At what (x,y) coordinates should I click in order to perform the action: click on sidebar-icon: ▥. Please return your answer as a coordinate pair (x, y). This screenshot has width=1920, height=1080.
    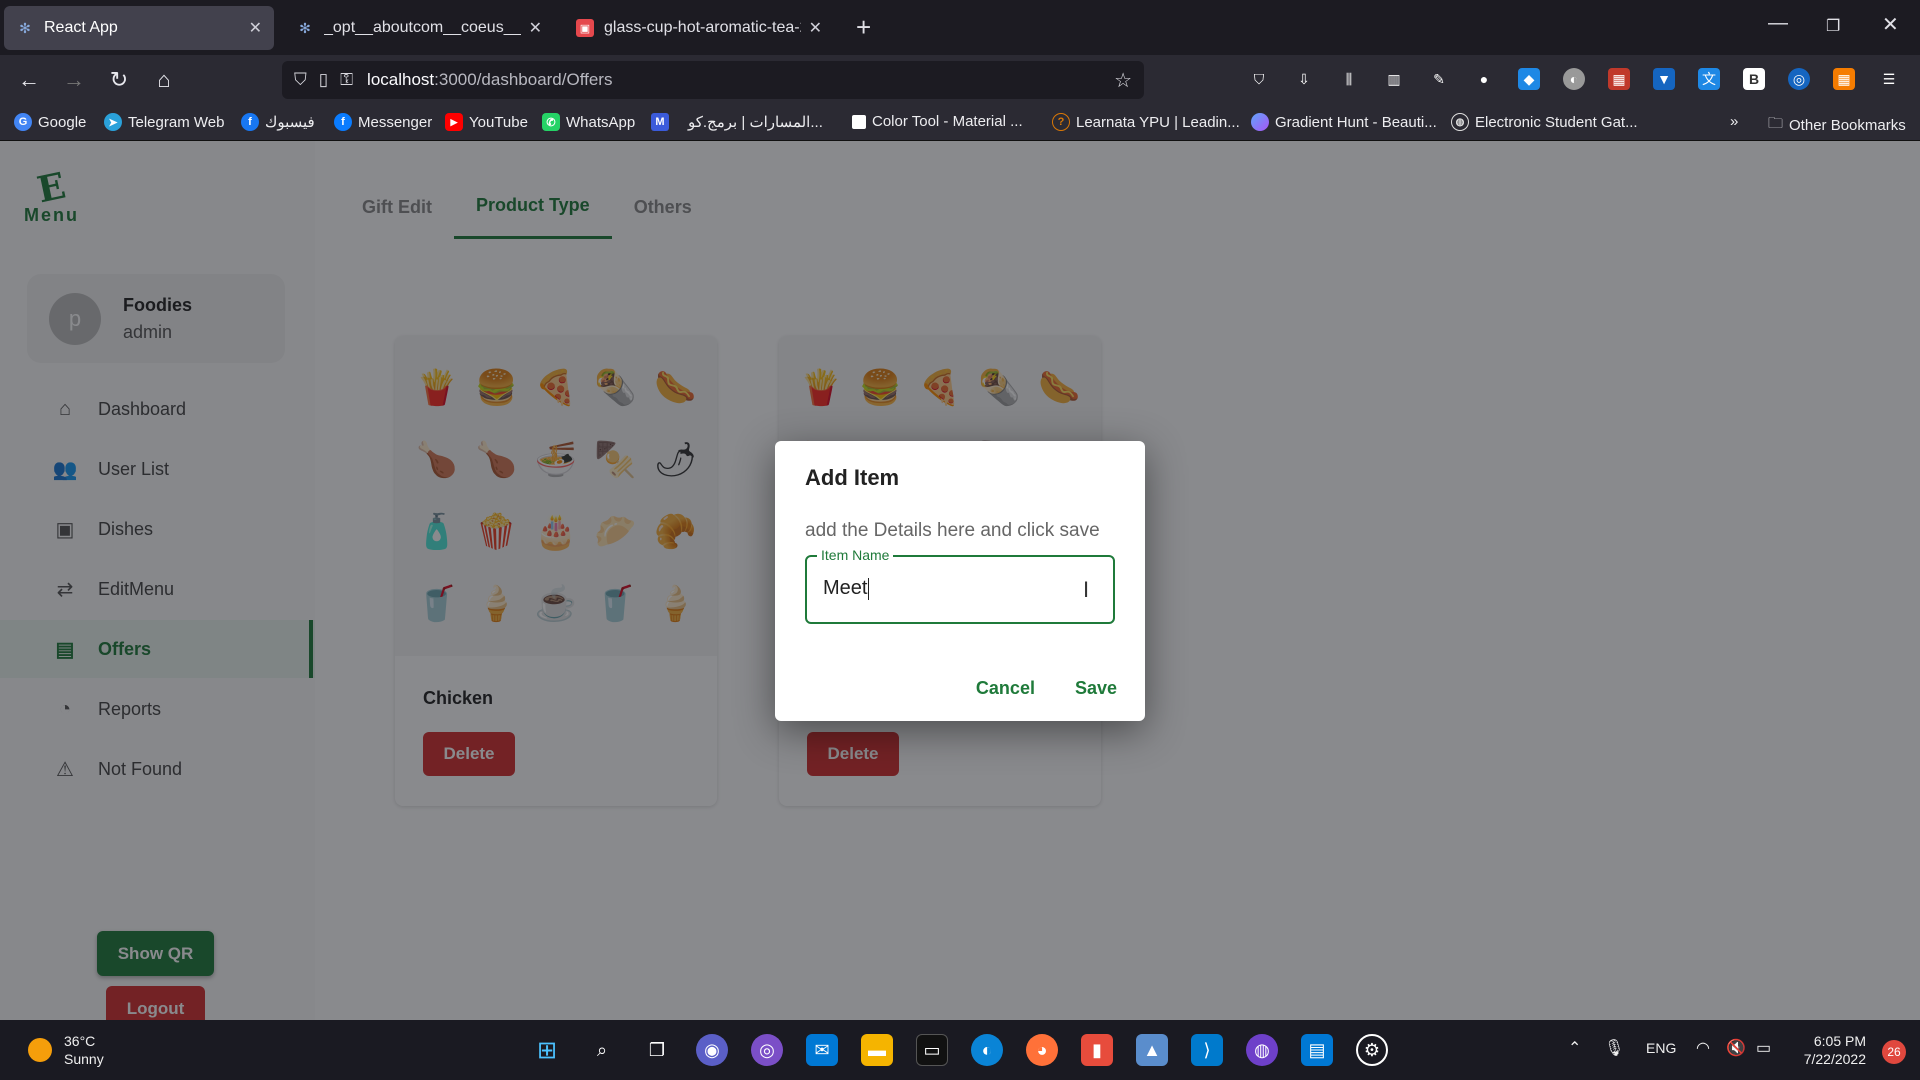
    Looking at the image, I should click on (1394, 79).